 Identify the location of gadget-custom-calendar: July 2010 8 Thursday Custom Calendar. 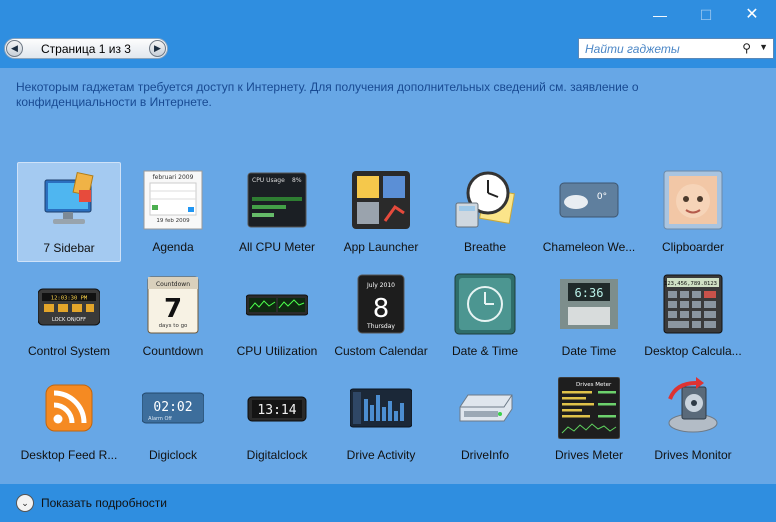
(381, 316).